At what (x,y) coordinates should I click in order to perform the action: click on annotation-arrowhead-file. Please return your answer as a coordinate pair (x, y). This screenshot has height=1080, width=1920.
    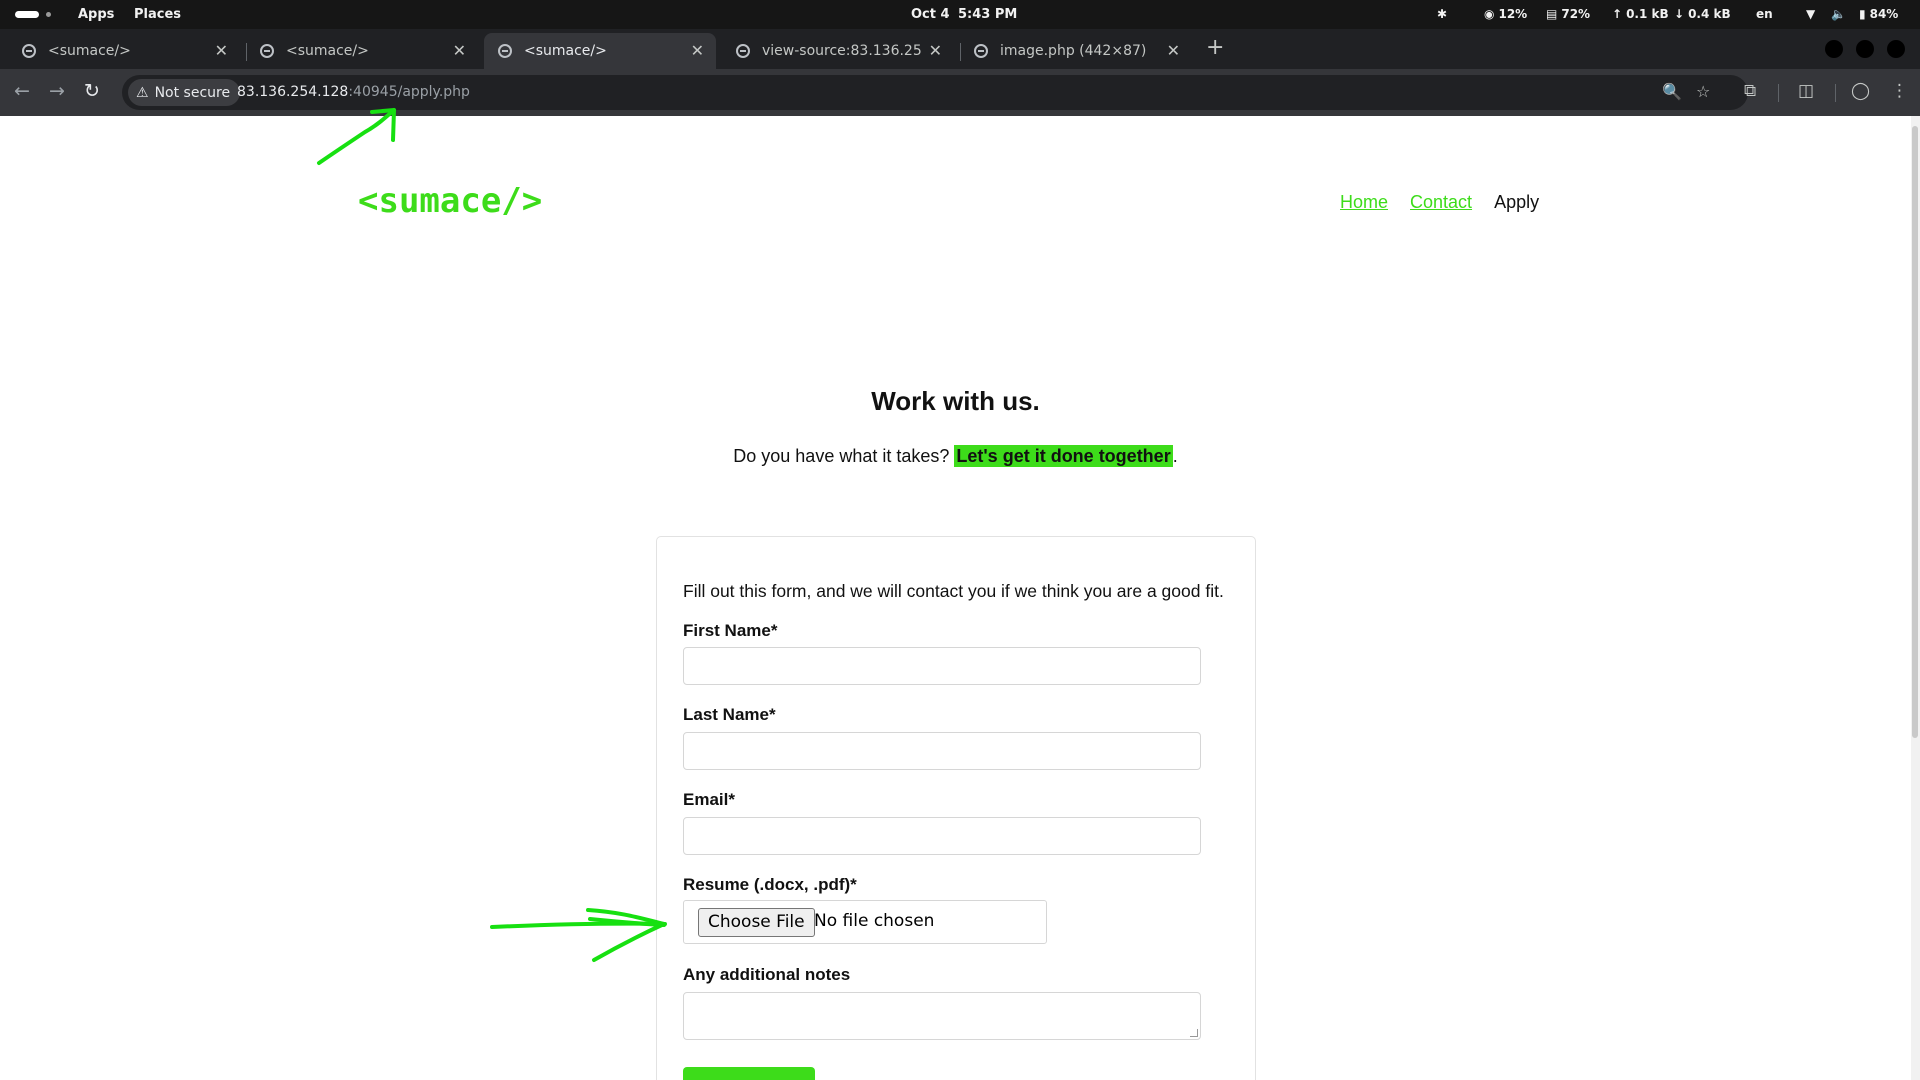
    Looking at the image, I should click on (626, 935).